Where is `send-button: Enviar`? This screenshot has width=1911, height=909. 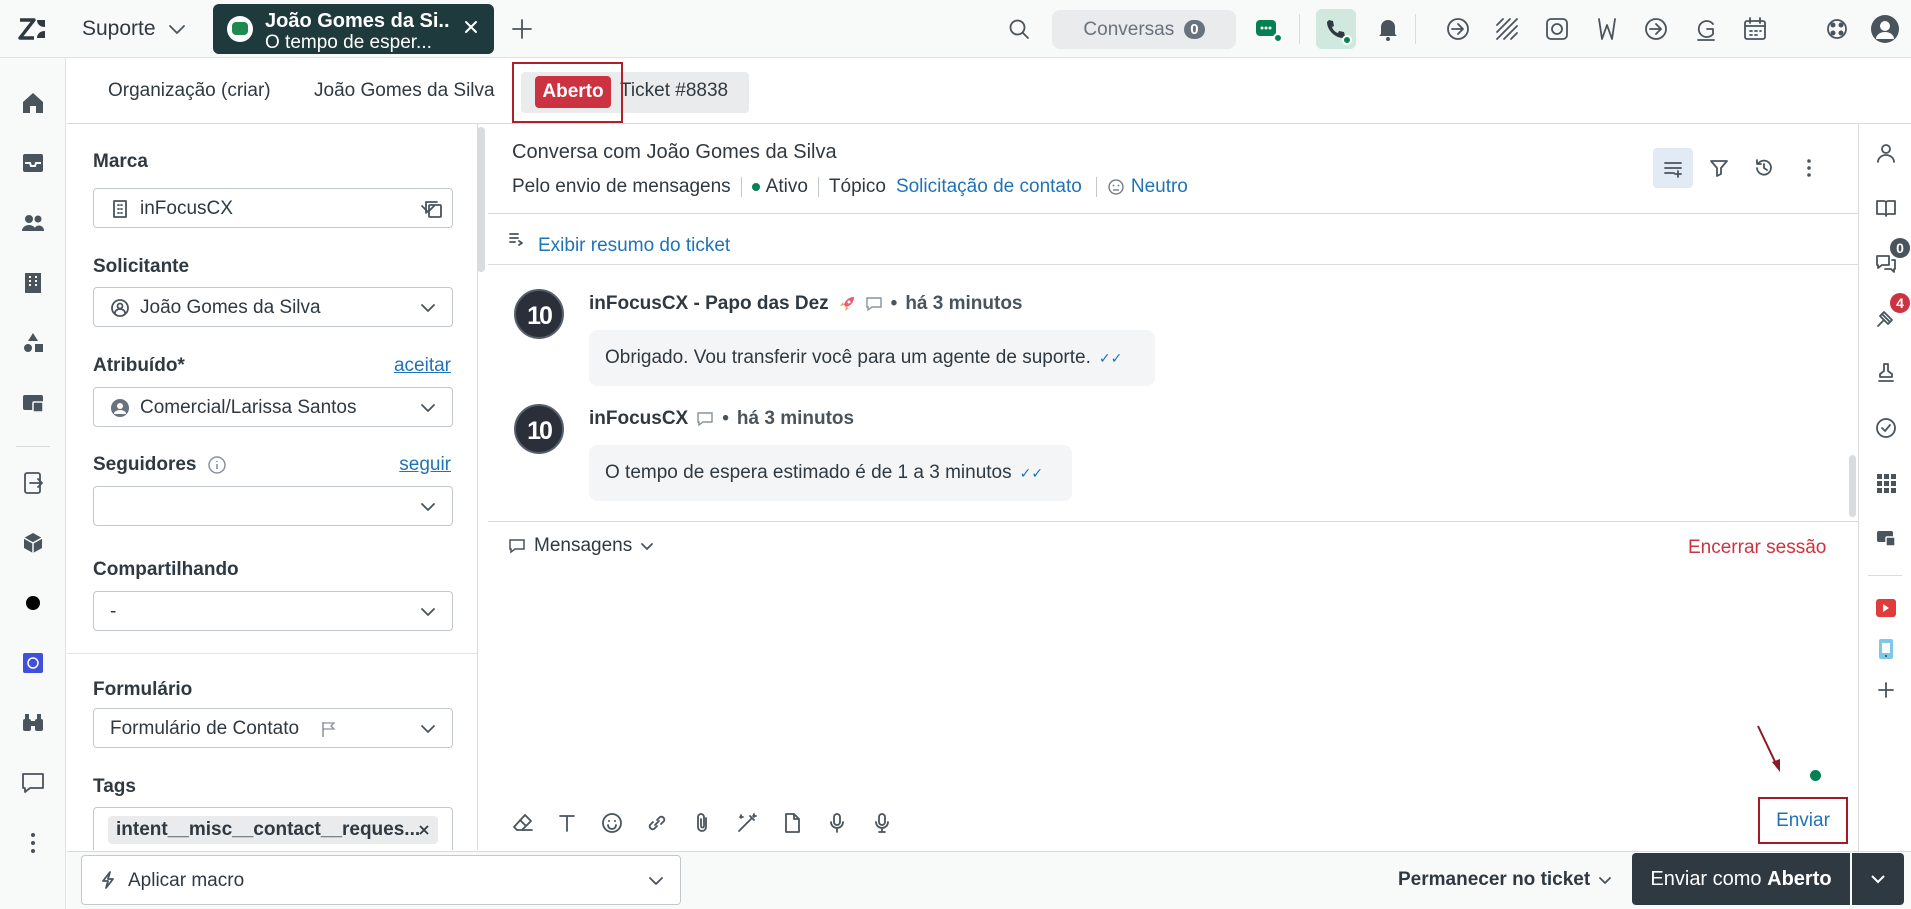 send-button: Enviar is located at coordinates (1803, 820).